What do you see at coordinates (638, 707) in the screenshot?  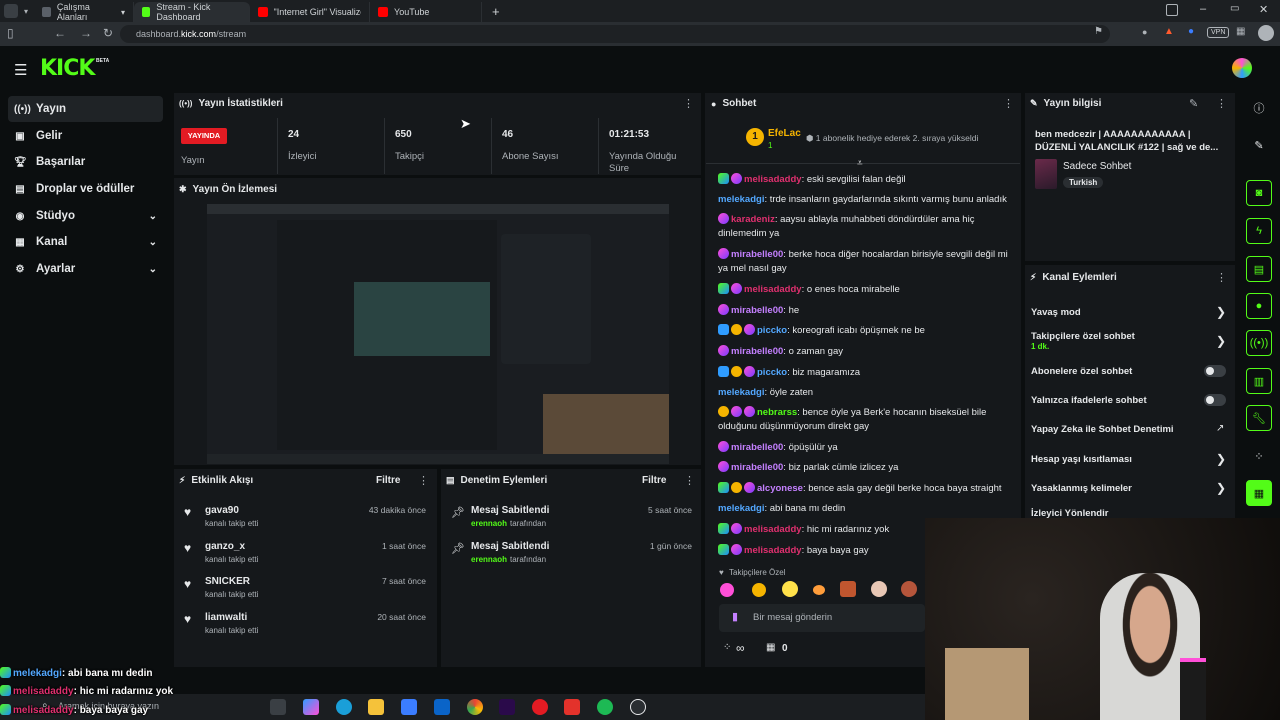 I see `obs-icon` at bounding box center [638, 707].